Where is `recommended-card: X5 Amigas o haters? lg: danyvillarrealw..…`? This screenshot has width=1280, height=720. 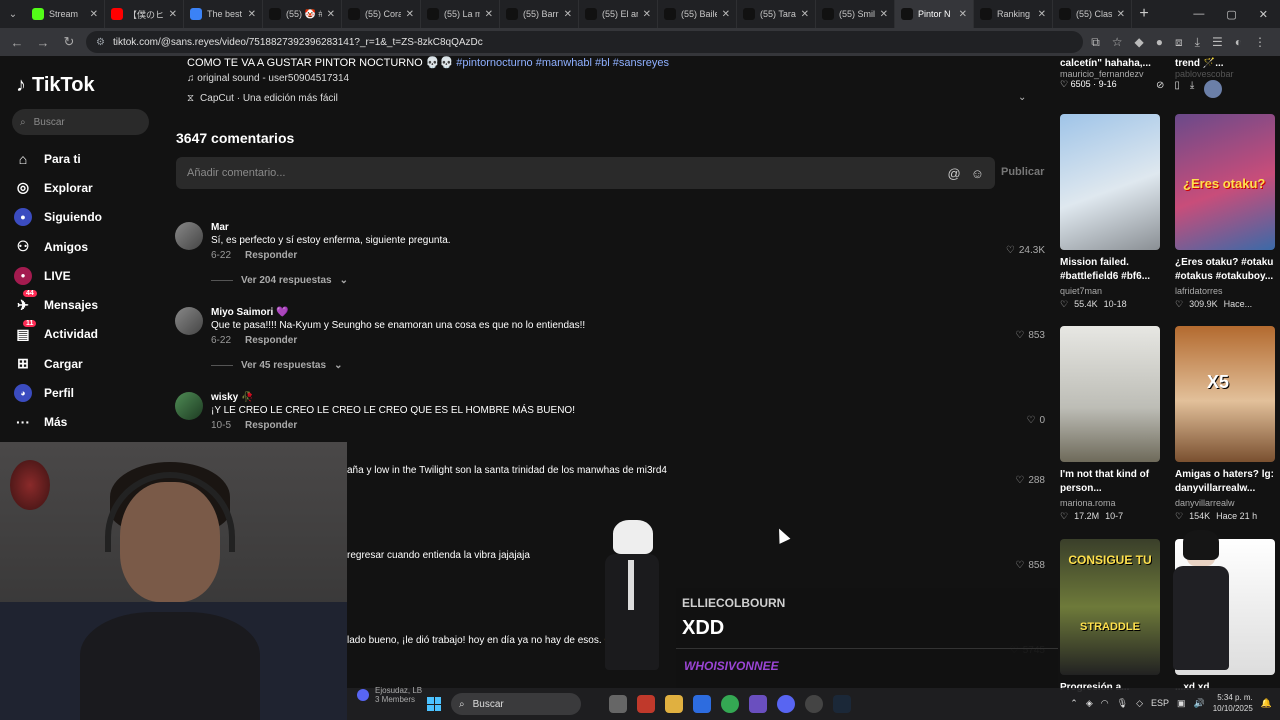
recommended-card: X5 Amigas o haters? lg: danyvillarrealw..… is located at coordinates (1226, 424).